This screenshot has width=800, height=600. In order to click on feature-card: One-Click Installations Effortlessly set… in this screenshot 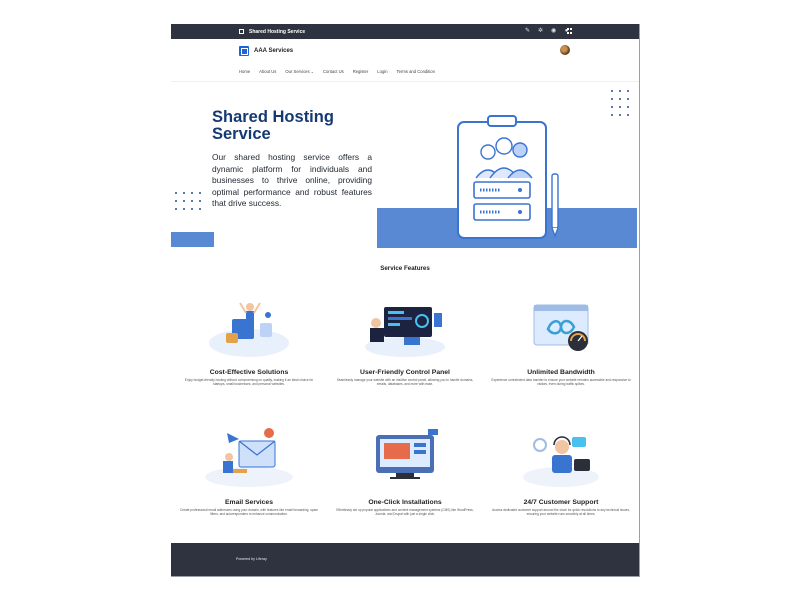, I will do `click(405, 467)`.